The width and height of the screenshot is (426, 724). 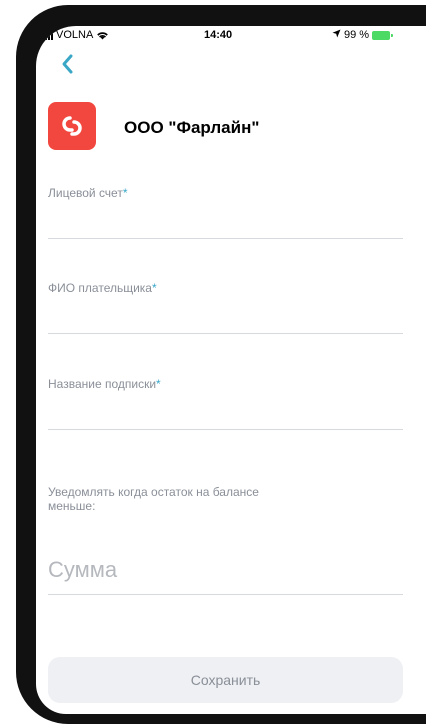 What do you see at coordinates (102, 35) in the screenshot?
I see `wifi-icon` at bounding box center [102, 35].